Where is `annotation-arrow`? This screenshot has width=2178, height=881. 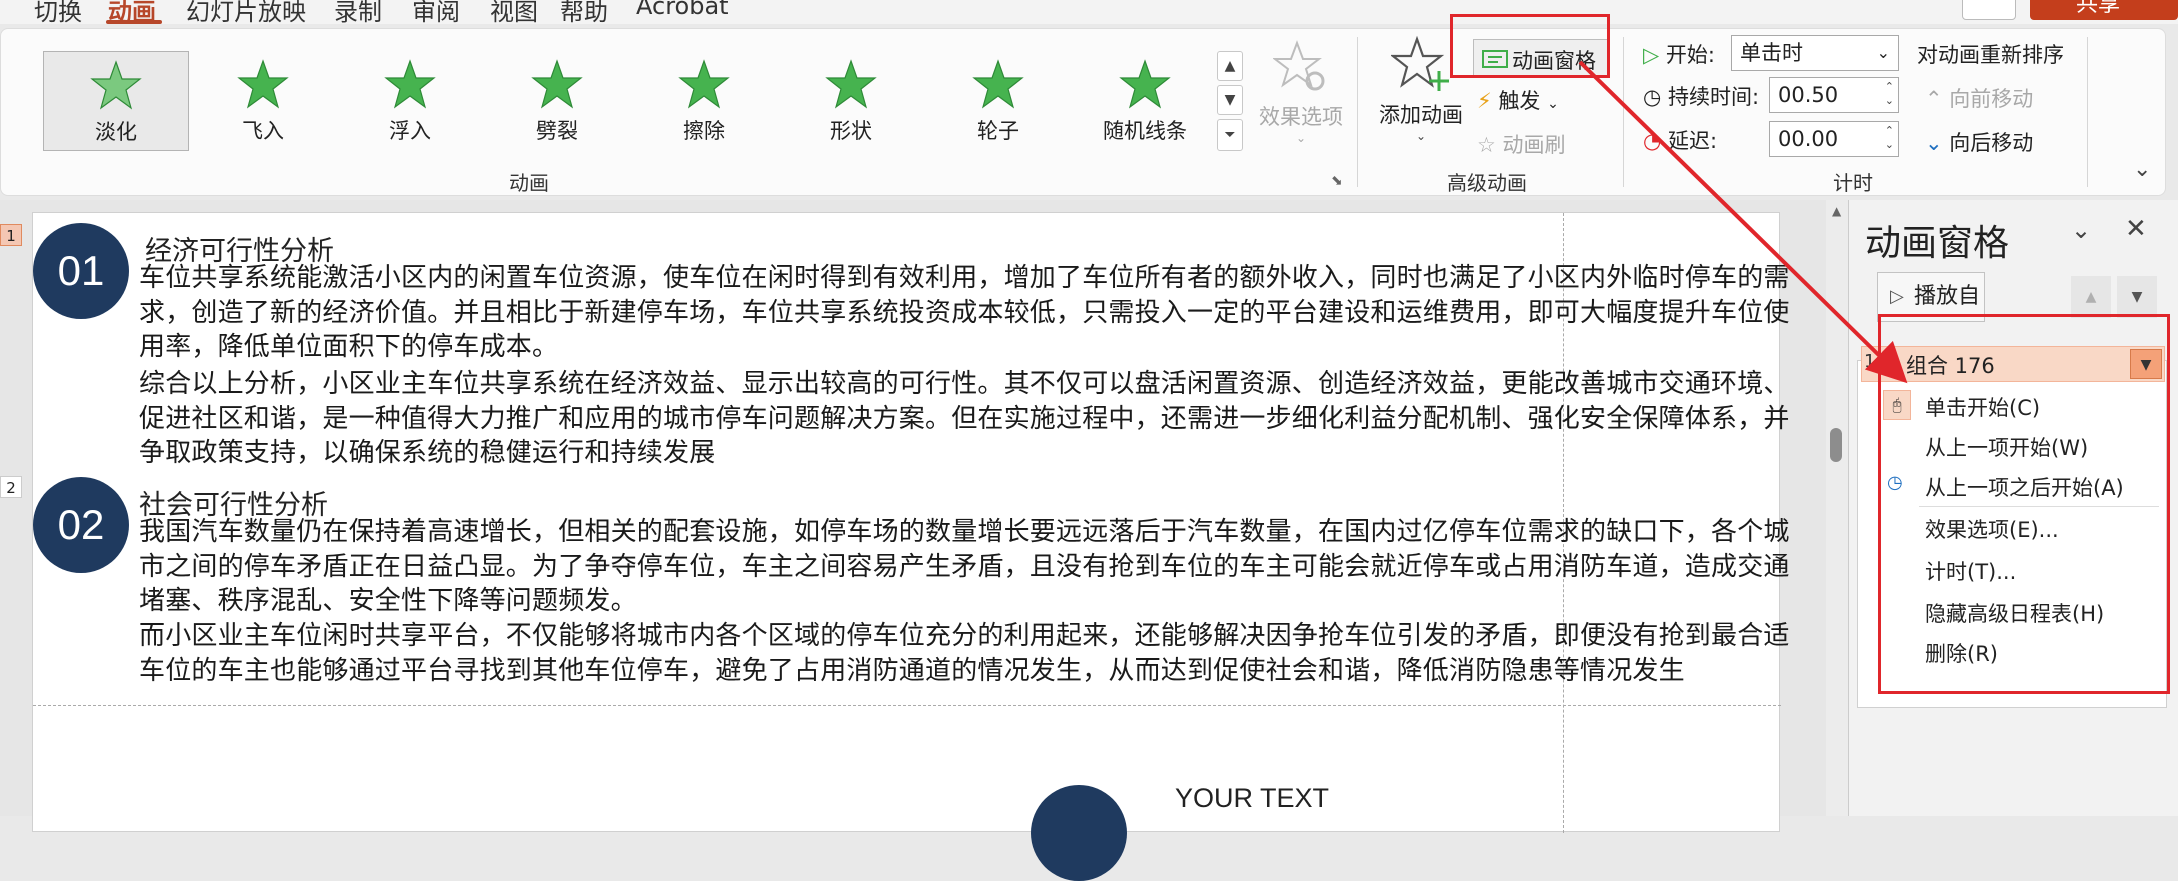
annotation-arrow is located at coordinates (1743, 222).